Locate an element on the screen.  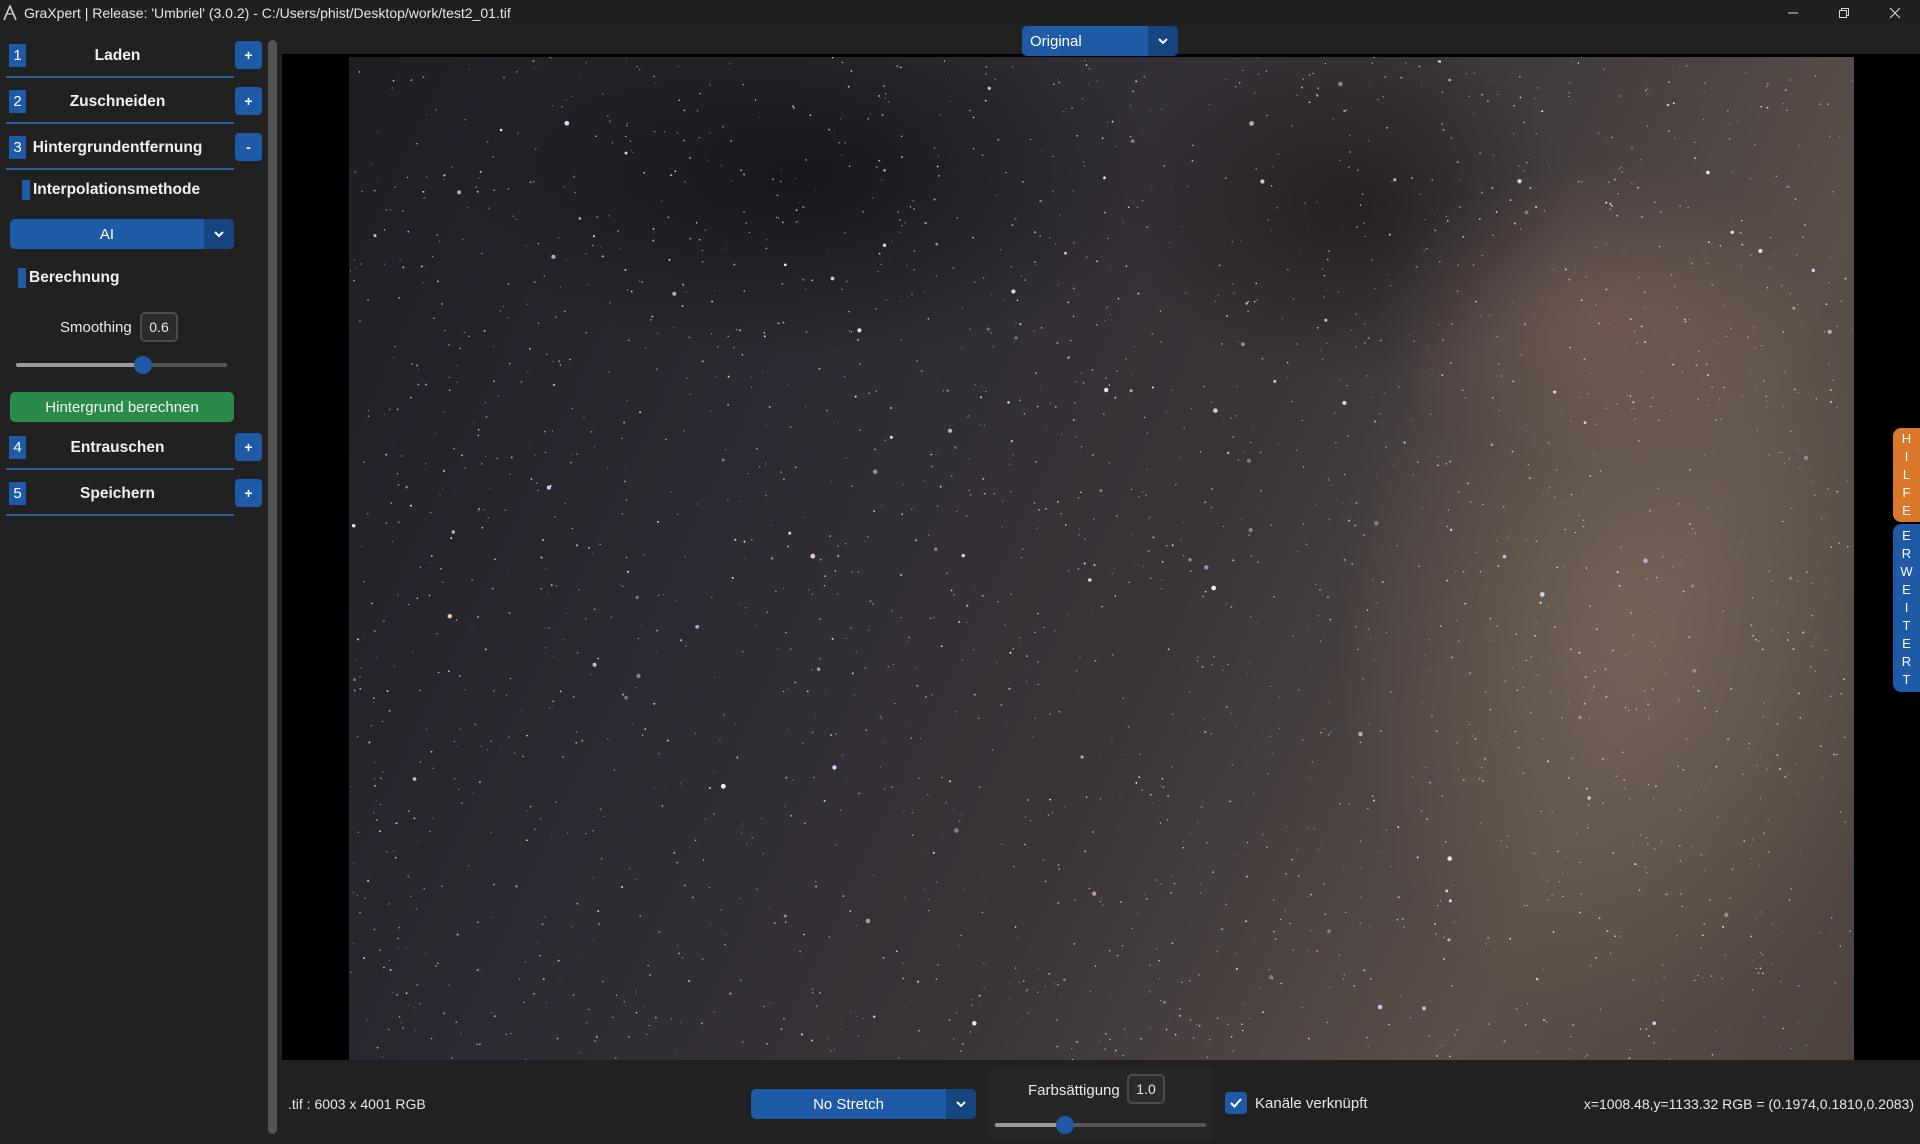
interpolation-heading: Interpolationsmethode is located at coordinates (111, 190).